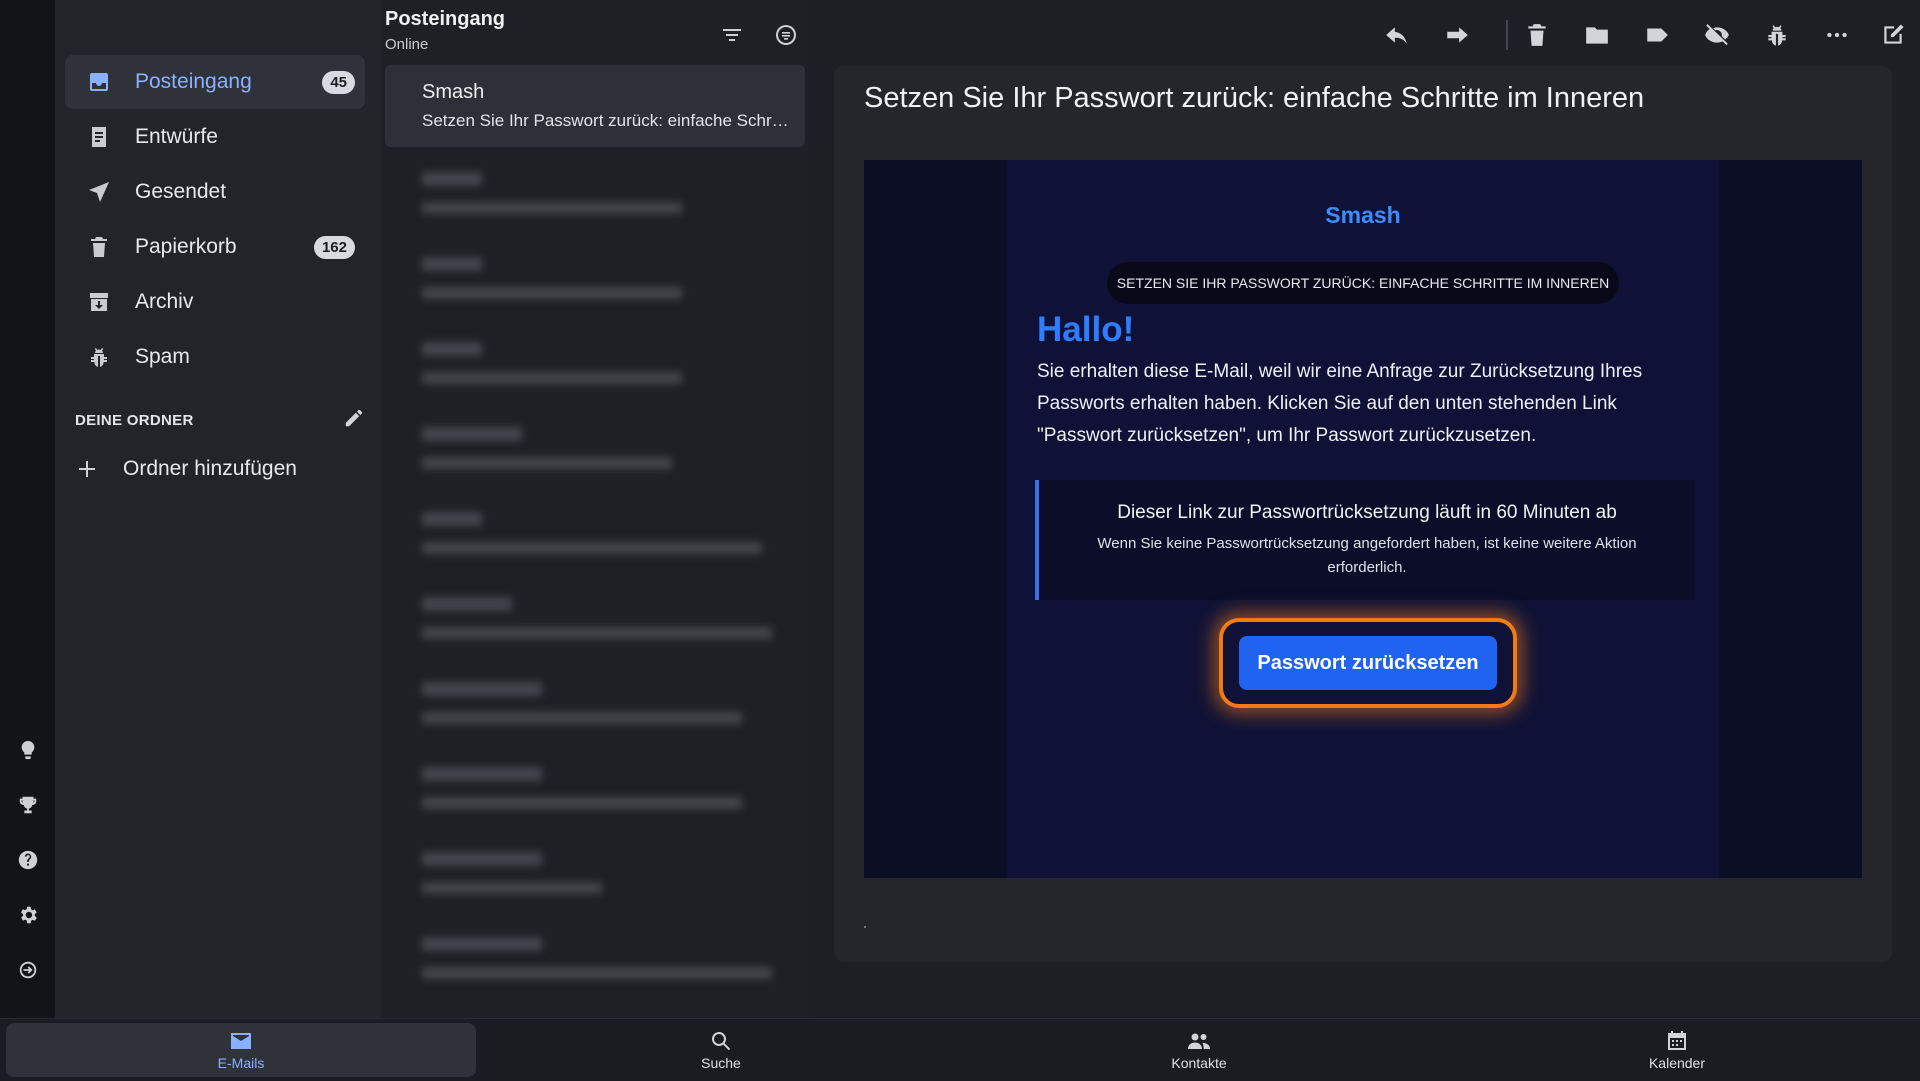  I want to click on sidebar-item-label: Gesendet, so click(181, 191).